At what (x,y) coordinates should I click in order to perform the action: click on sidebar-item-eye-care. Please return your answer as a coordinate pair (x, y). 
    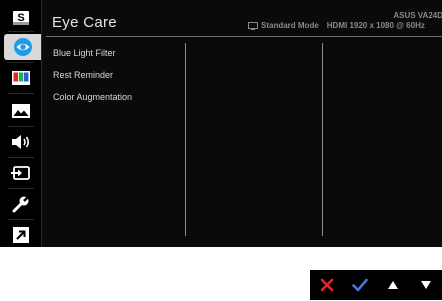
    Looking at the image, I should click on (22, 47).